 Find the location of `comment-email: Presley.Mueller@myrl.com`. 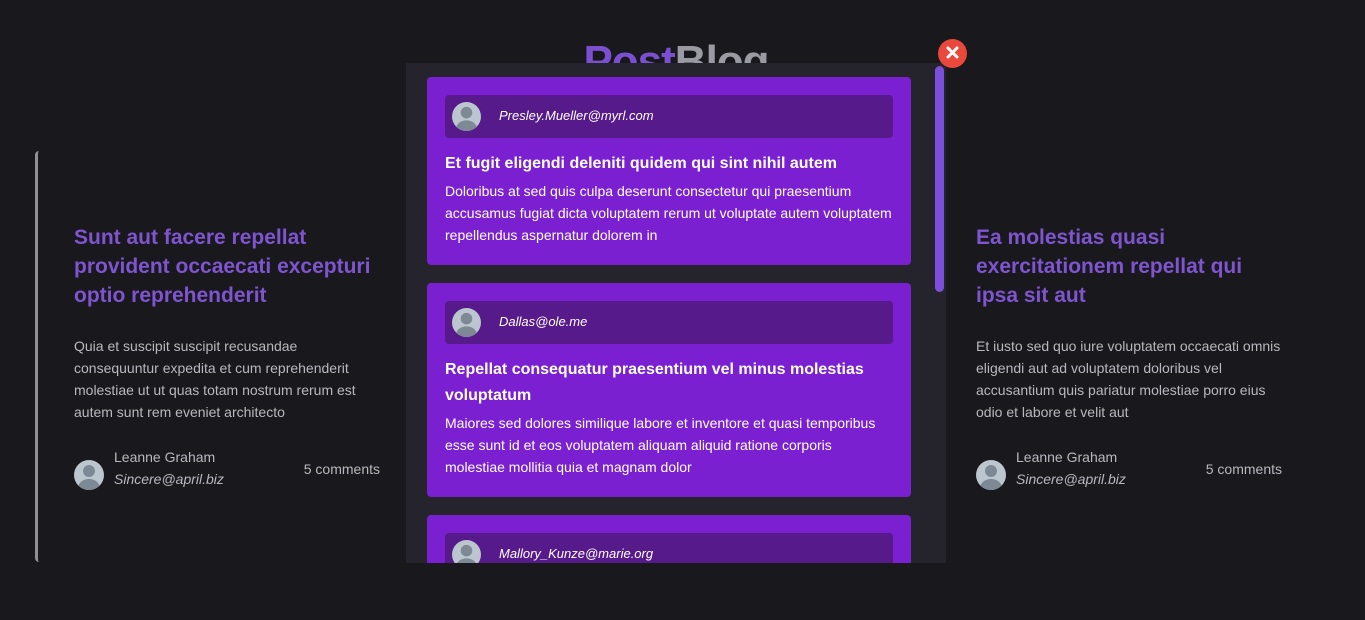

comment-email: Presley.Mueller@myrl.com is located at coordinates (576, 115).